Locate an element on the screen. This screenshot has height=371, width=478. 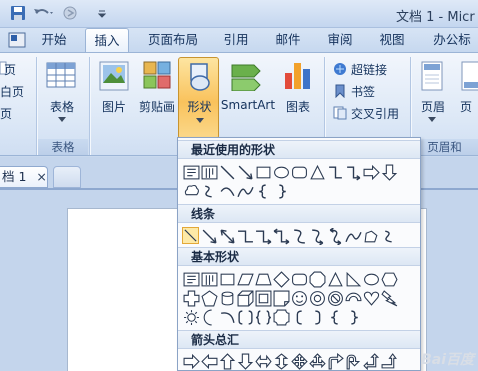
vertical-textbox-shape-icon is located at coordinates (209, 172).